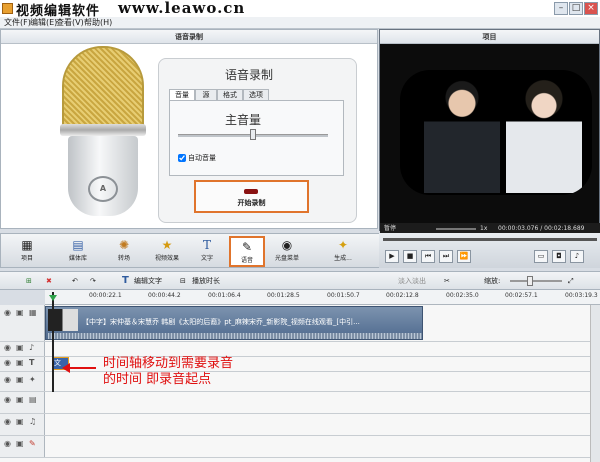  What do you see at coordinates (251, 196) in the screenshot?
I see `start-record-button: 开始录制` at bounding box center [251, 196].